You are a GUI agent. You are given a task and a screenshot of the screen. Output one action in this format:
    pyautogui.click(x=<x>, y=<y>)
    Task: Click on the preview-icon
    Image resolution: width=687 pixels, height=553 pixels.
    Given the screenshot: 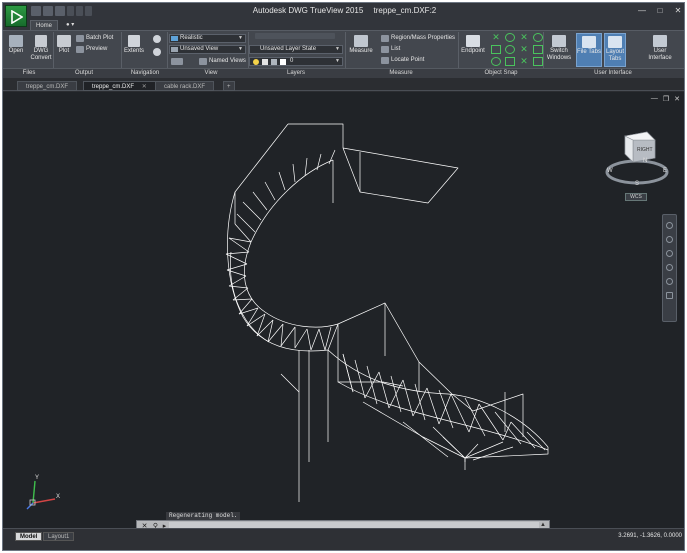 What is the action you would take?
    pyautogui.click(x=80, y=49)
    